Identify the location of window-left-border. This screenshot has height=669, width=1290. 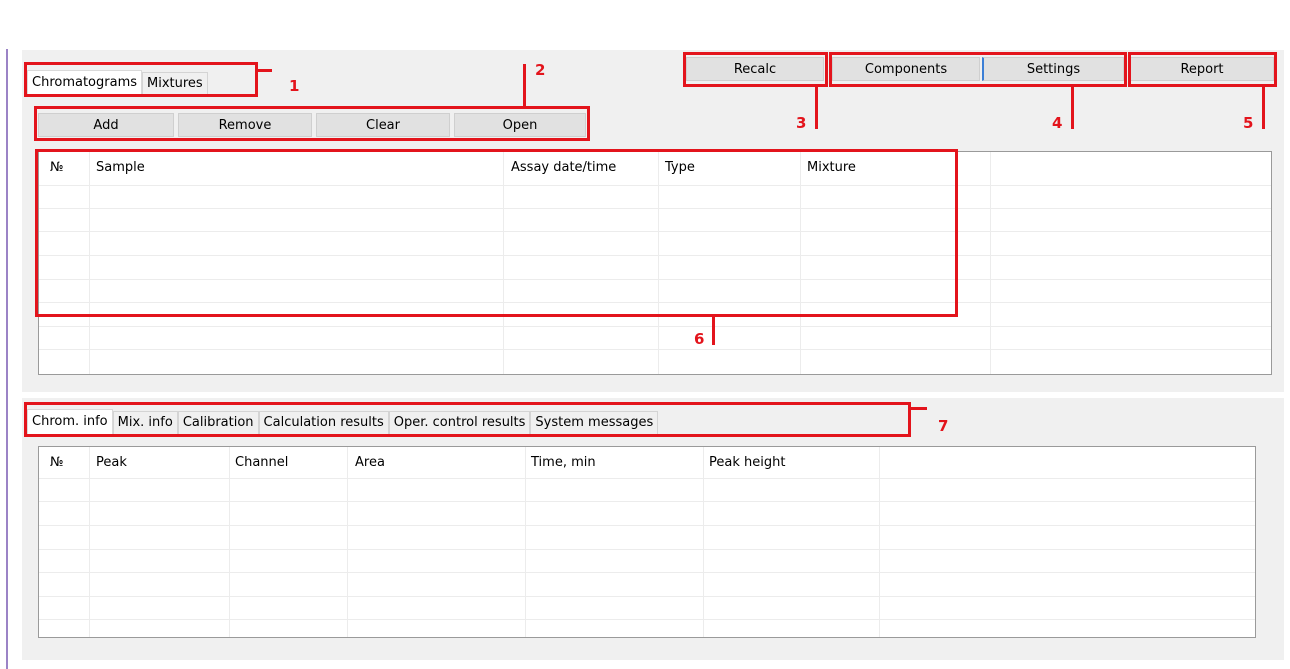
(7, 359).